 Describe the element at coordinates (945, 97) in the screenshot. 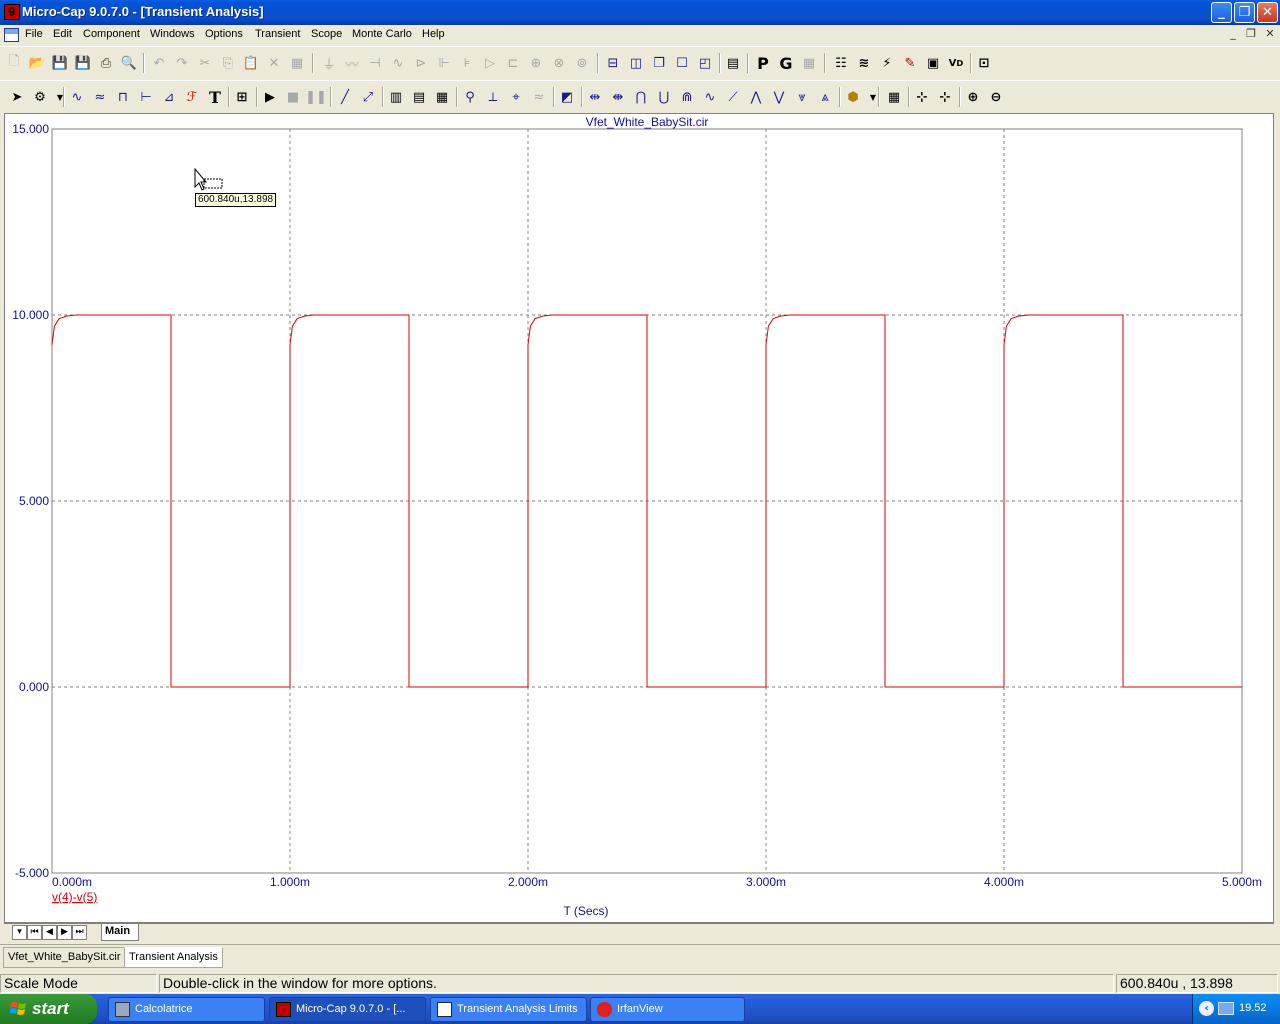

I see `axis-y-icon: ⊹` at that location.